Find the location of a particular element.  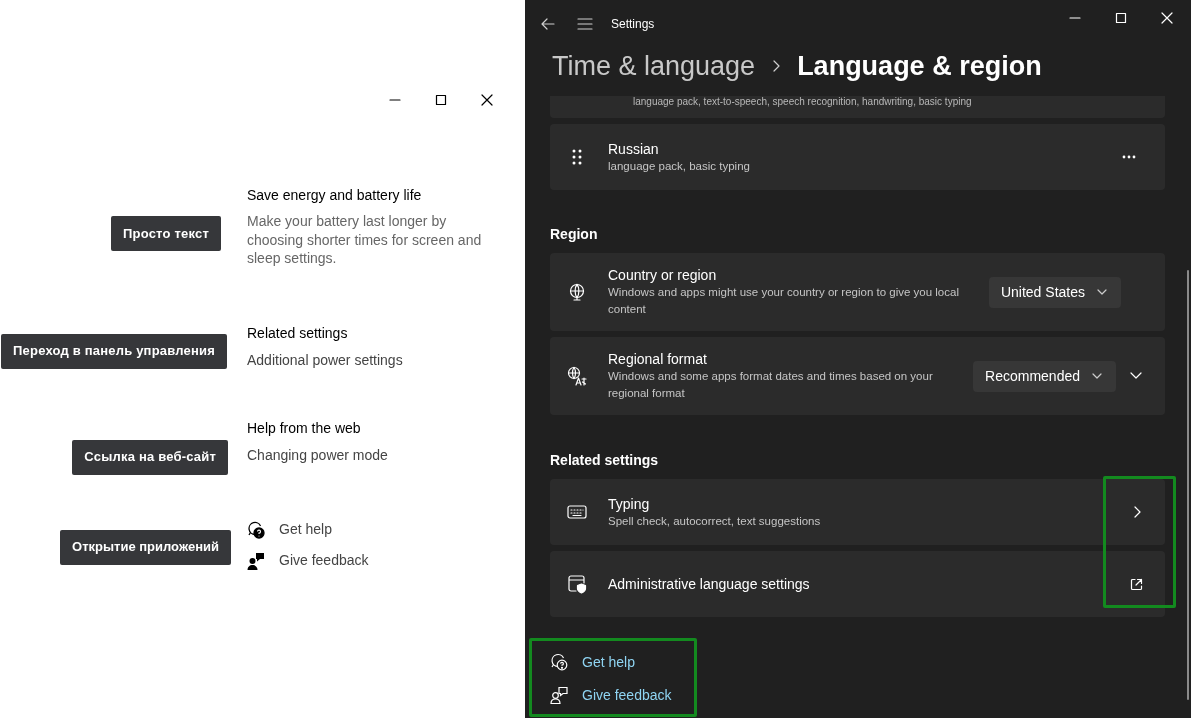

setting-description: language pack, text-to-speech, speech recognition, handwriting, basic typing is located at coordinates (802, 102).